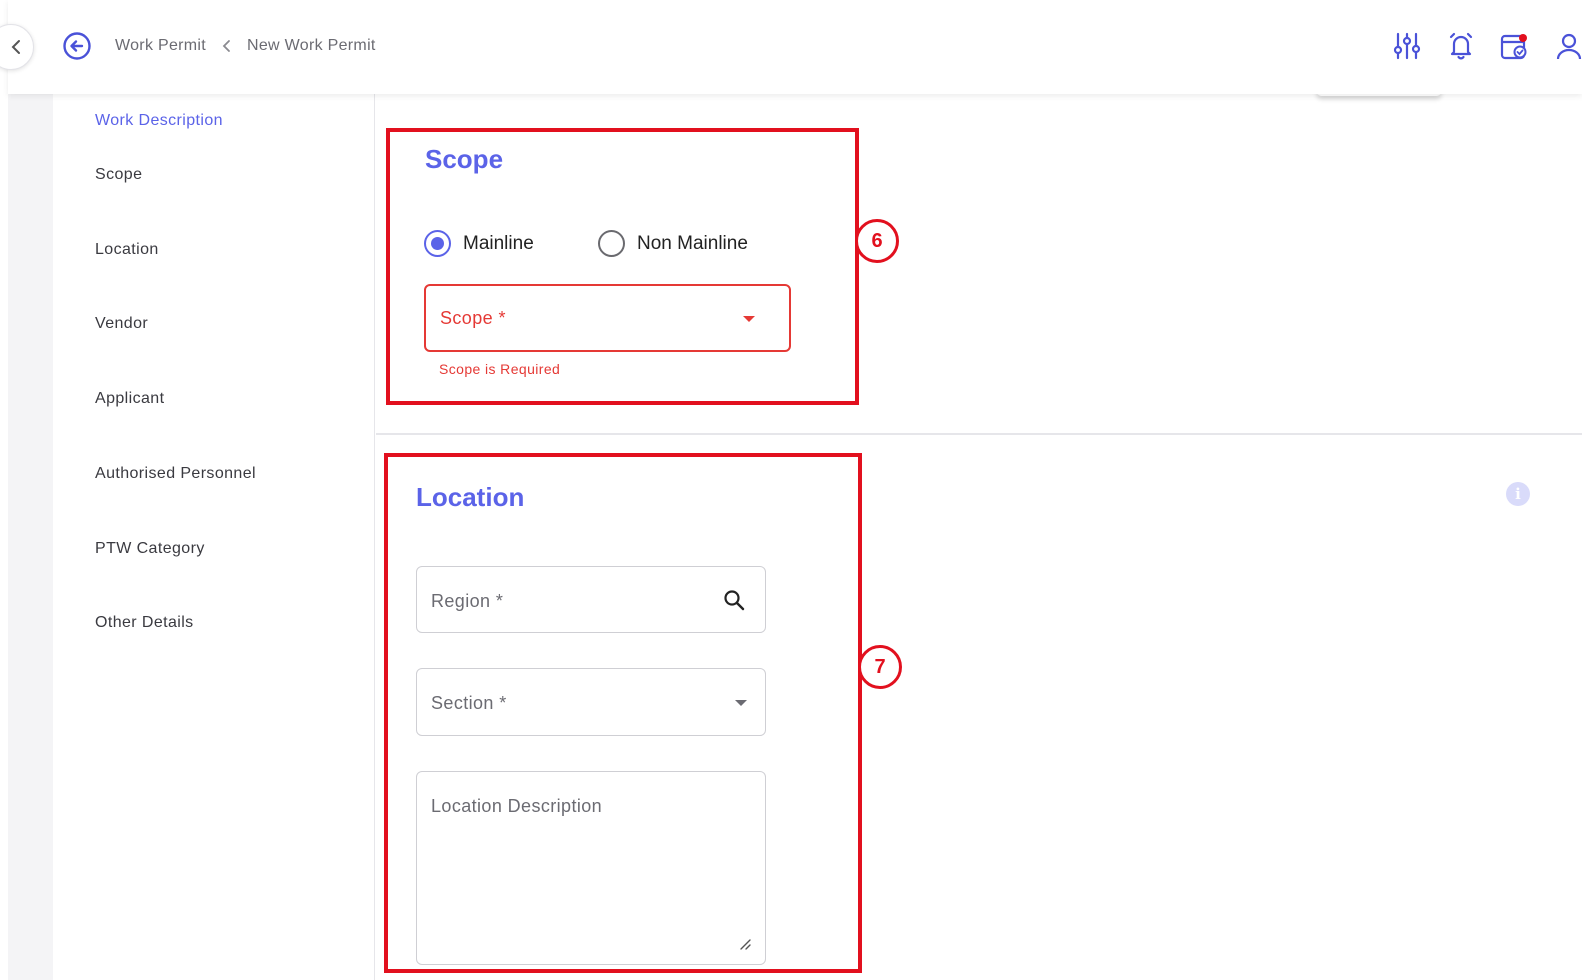 Image resolution: width=1582 pixels, height=980 pixels. I want to click on breadcrumb-new-work-permit: New Work Permit, so click(311, 45).